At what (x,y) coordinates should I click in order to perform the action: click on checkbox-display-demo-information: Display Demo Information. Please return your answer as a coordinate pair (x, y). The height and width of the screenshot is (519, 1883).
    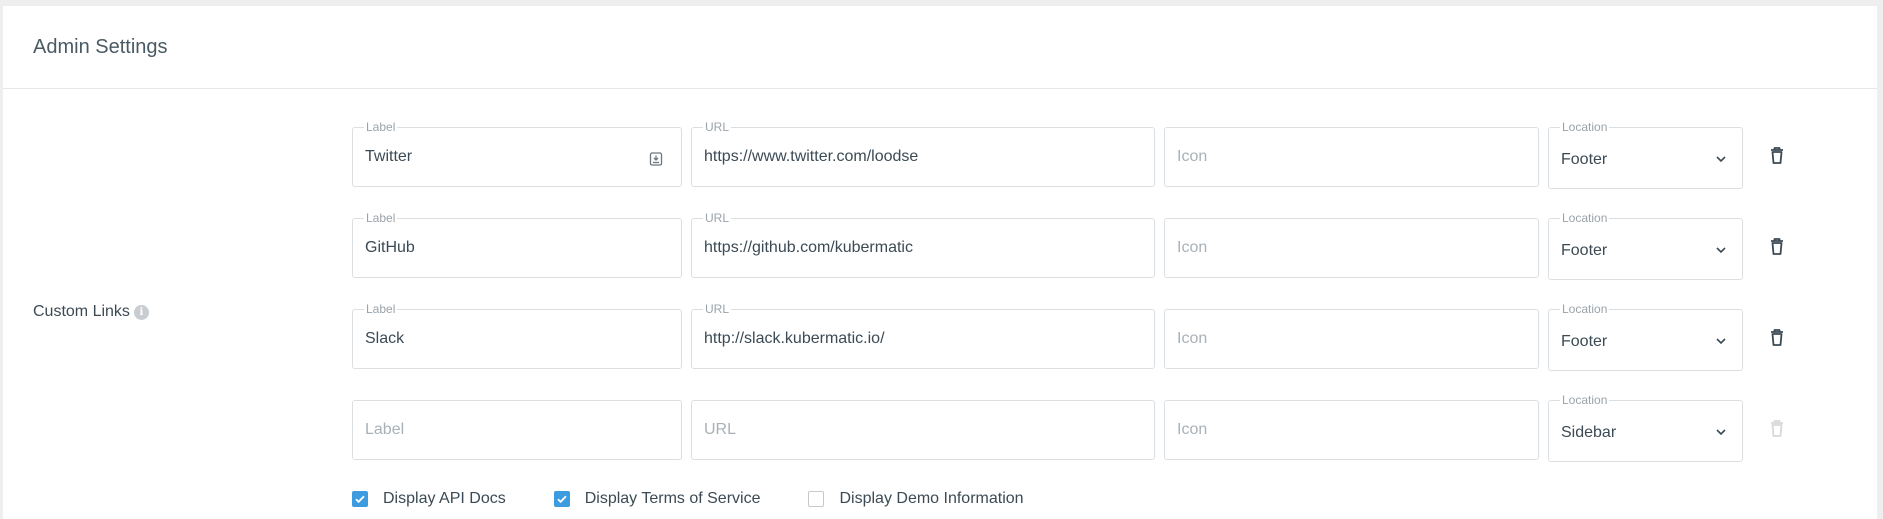
    Looking at the image, I should click on (916, 499).